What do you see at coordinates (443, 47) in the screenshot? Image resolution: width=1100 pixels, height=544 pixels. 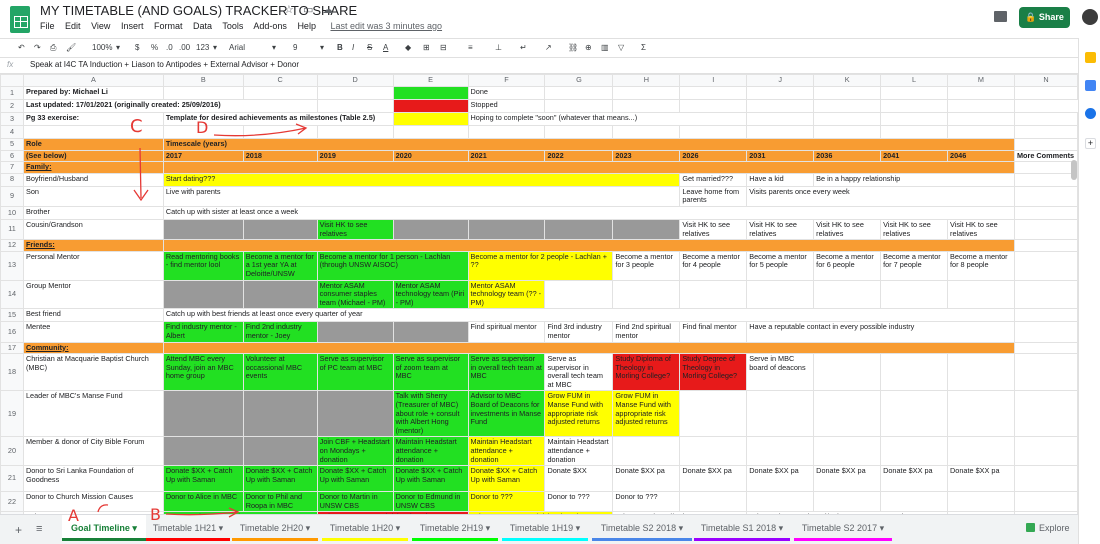 I see `merge-cells-icon: ⊟` at bounding box center [443, 47].